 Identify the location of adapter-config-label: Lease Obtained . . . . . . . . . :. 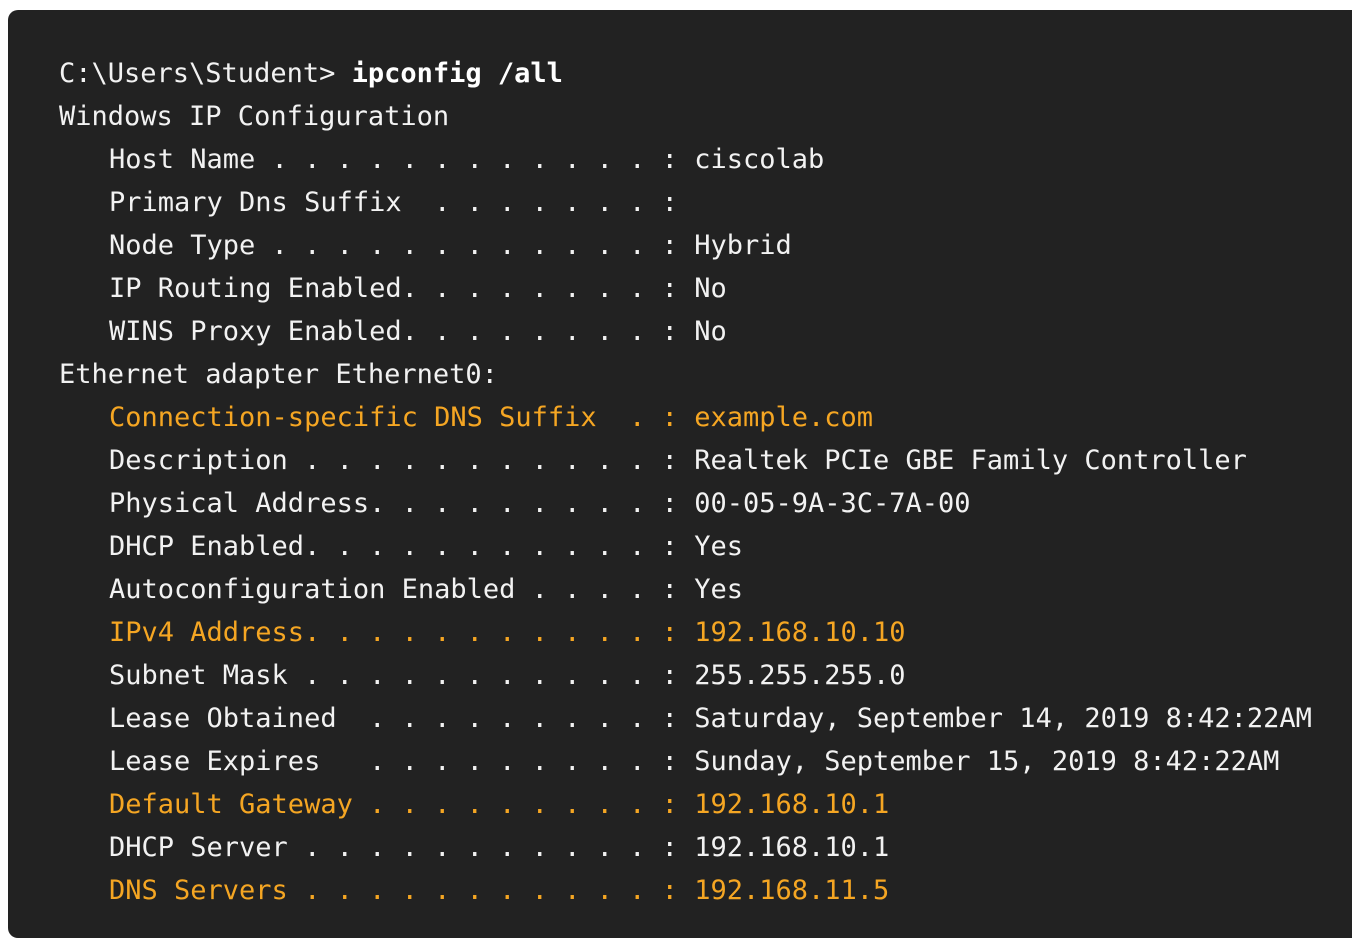
(402, 718).